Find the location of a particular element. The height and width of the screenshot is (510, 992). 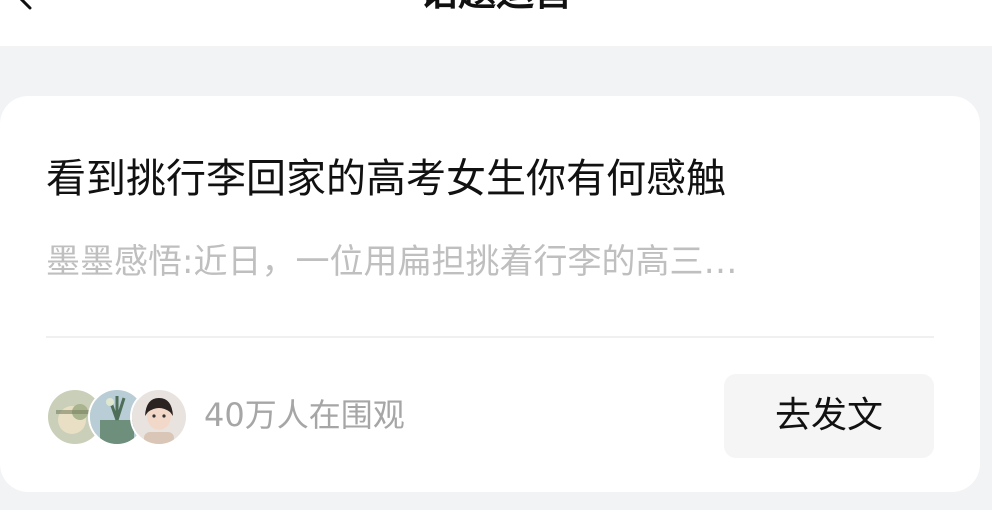

top-nav-bar: 话题运营 is located at coordinates (496, 23).